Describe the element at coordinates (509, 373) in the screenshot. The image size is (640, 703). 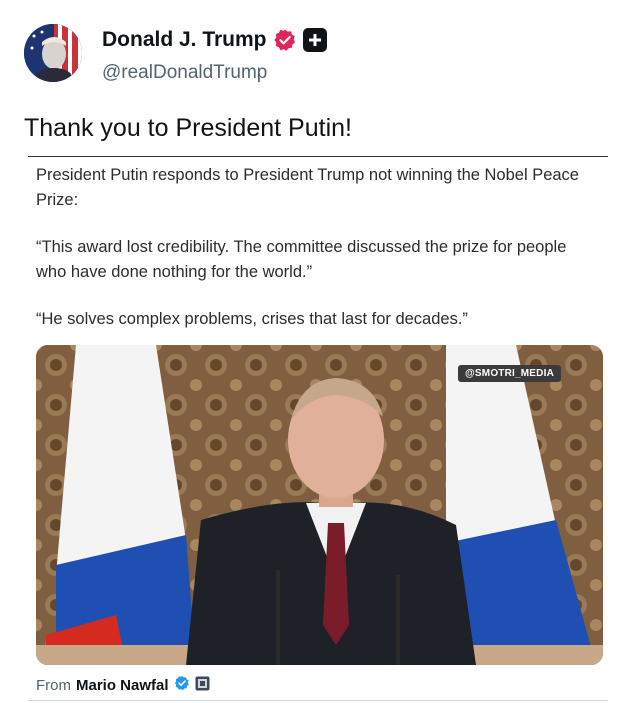
I see `video-watermark: @SMOTRI_MEDIA` at that location.